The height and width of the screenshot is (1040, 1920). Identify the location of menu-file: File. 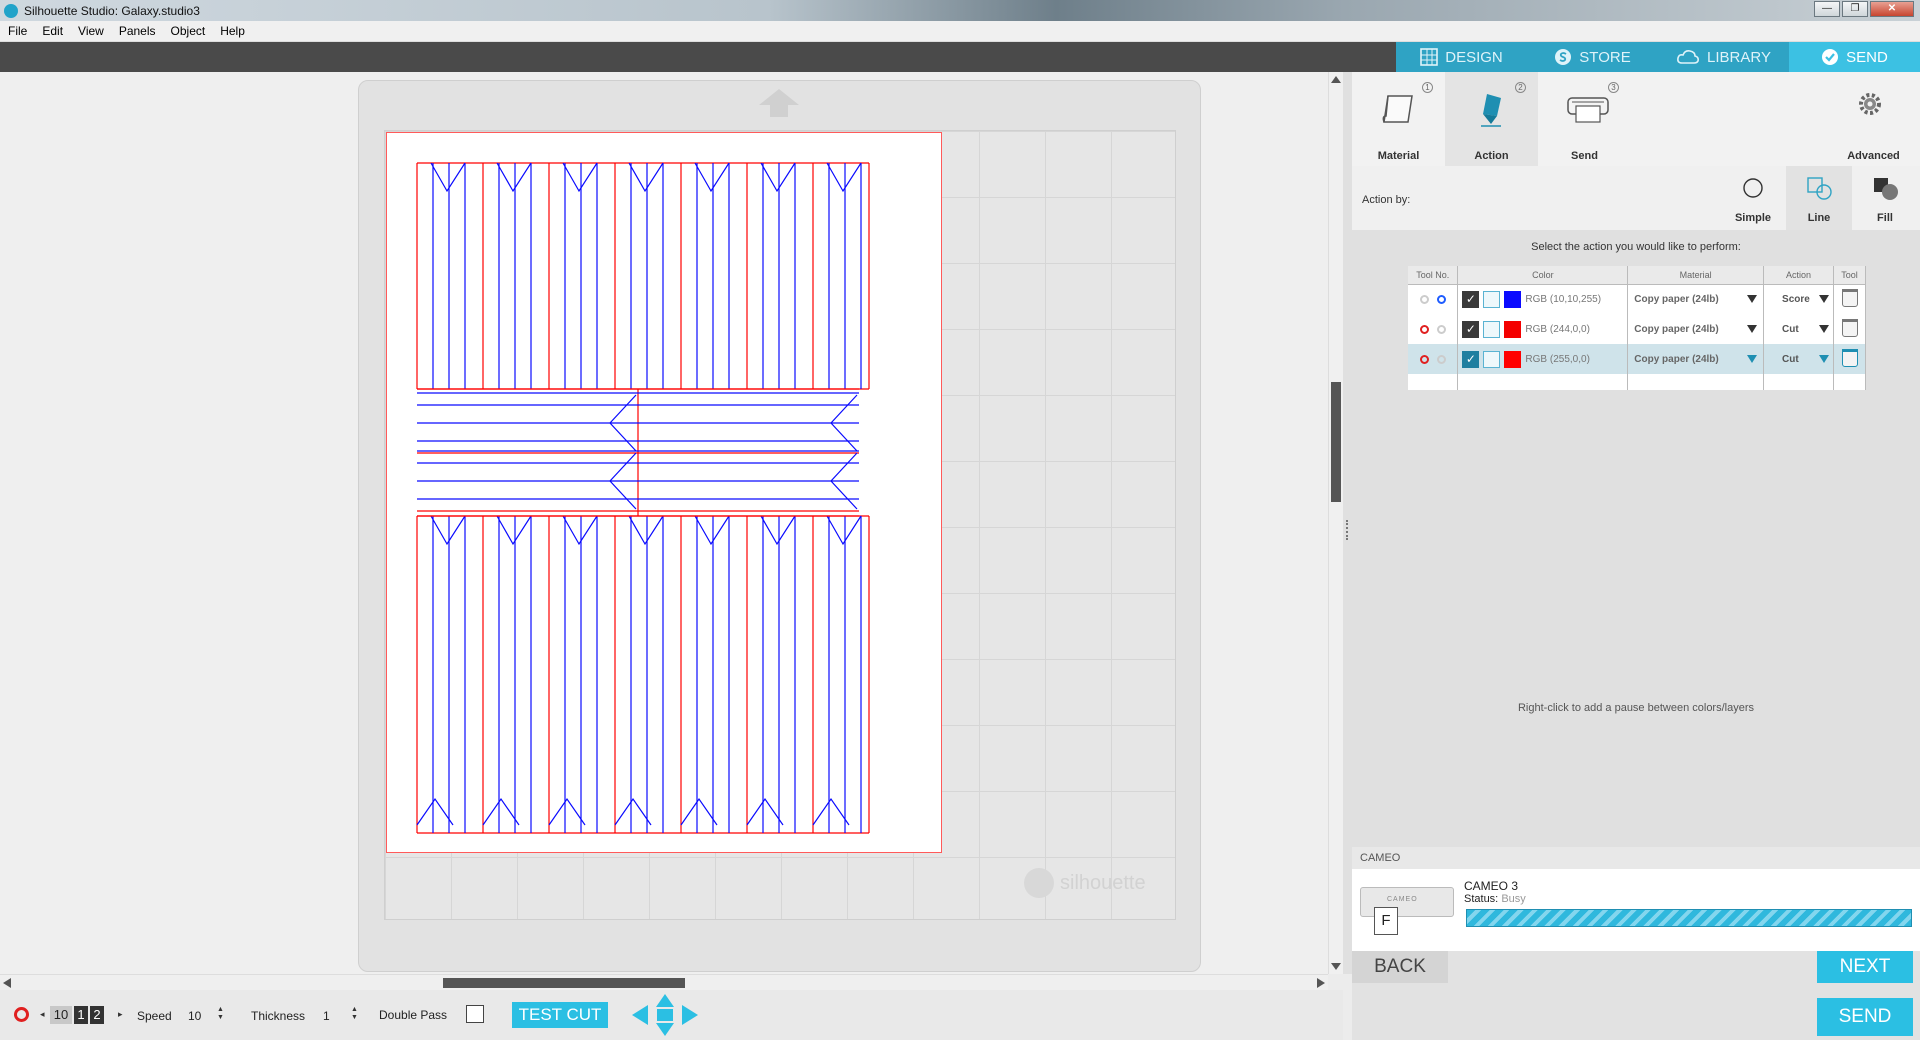
(17, 31).